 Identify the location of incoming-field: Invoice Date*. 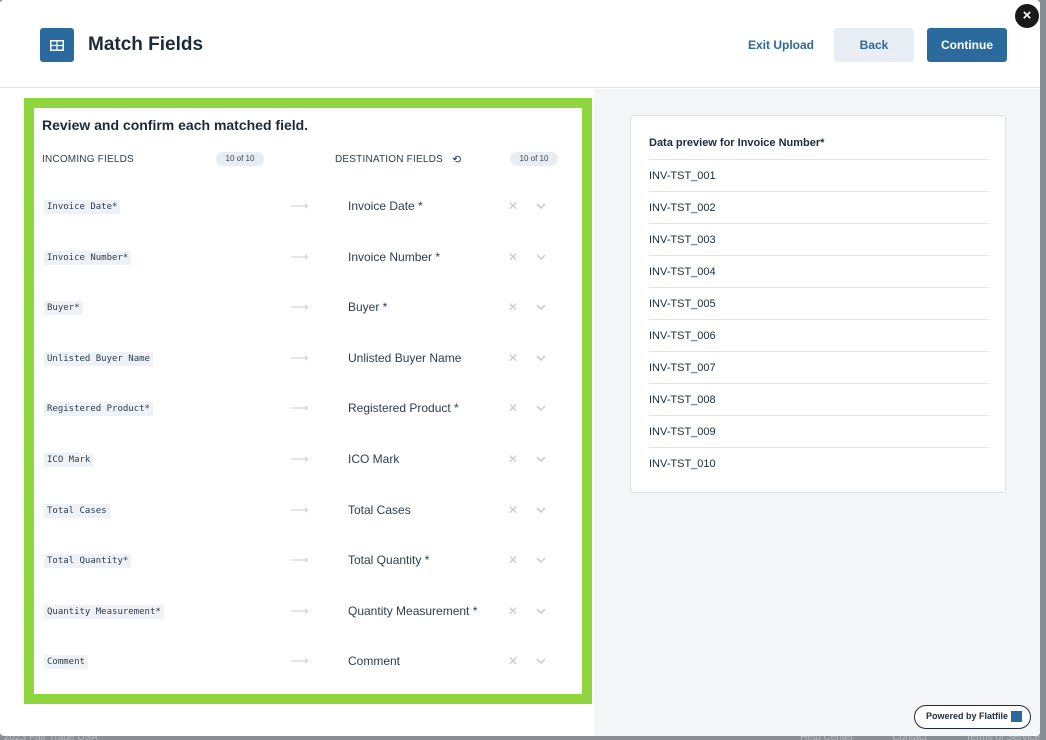
(82, 207).